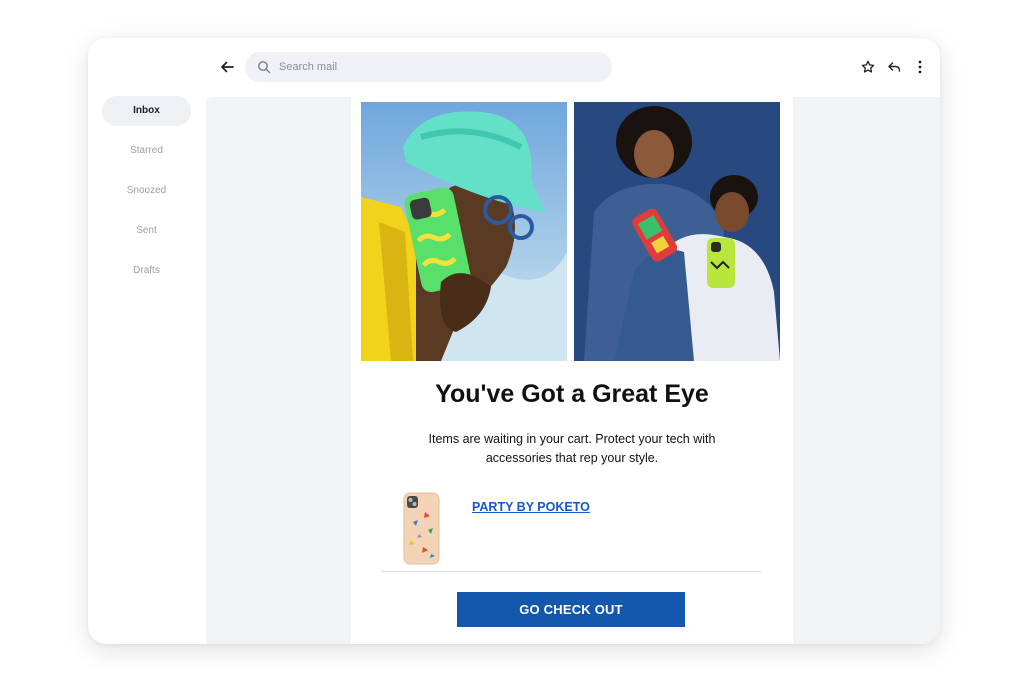 This screenshot has width=1024, height=682. I want to click on hero-photo-left, so click(464, 231).